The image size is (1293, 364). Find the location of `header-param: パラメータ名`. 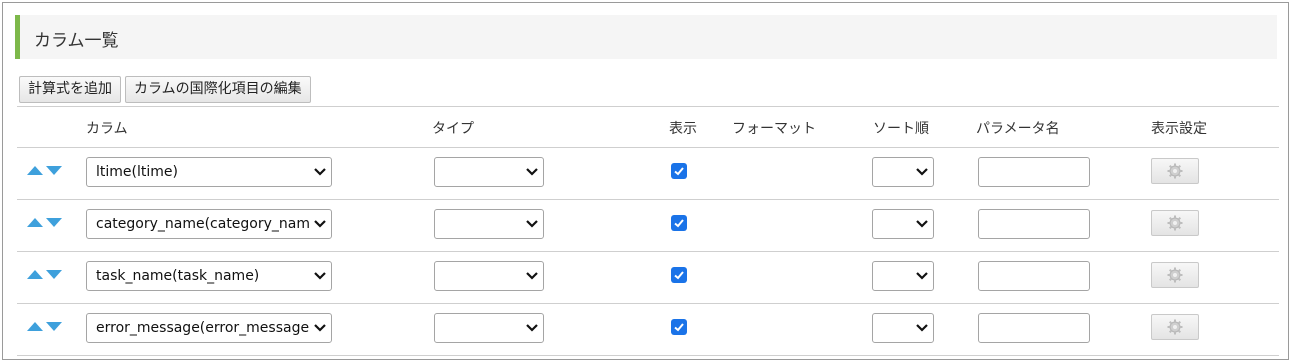

header-param: パラメータ名 is located at coordinates (1018, 129).